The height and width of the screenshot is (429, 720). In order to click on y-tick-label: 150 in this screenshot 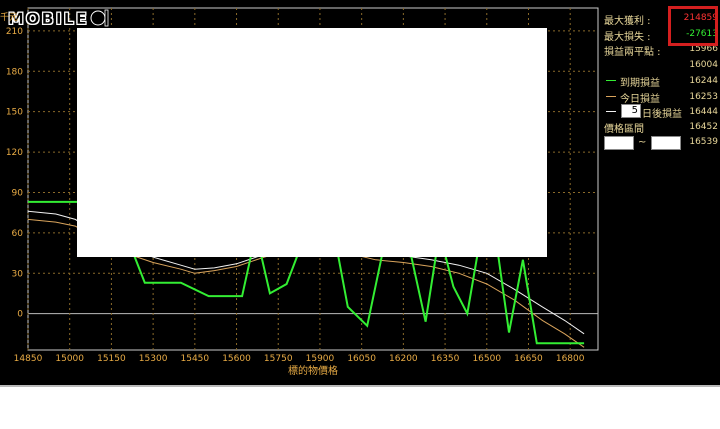, I will do `click(14, 113)`.